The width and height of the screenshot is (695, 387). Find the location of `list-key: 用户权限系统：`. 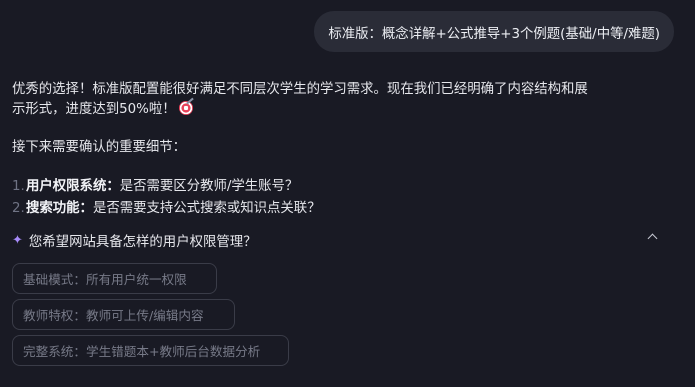

list-key: 用户权限系统： is located at coordinates (73, 186).